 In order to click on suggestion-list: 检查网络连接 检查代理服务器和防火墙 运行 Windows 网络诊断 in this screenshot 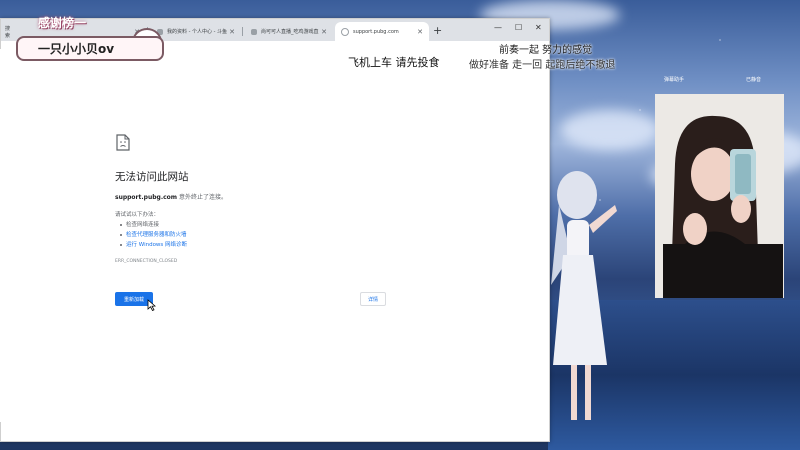, I will do `click(153, 235)`.